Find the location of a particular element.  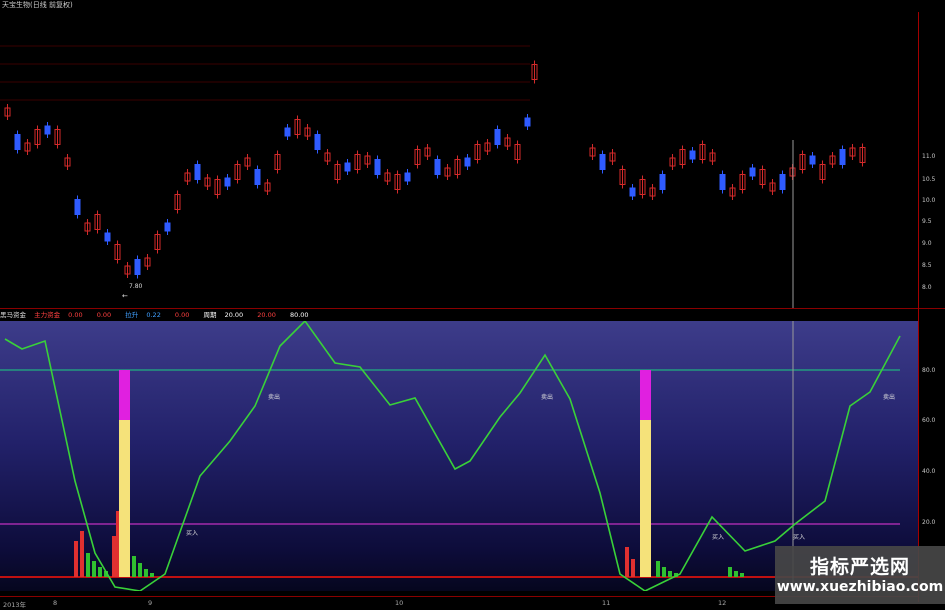

price-tick: 10.0 is located at coordinates (929, 200).